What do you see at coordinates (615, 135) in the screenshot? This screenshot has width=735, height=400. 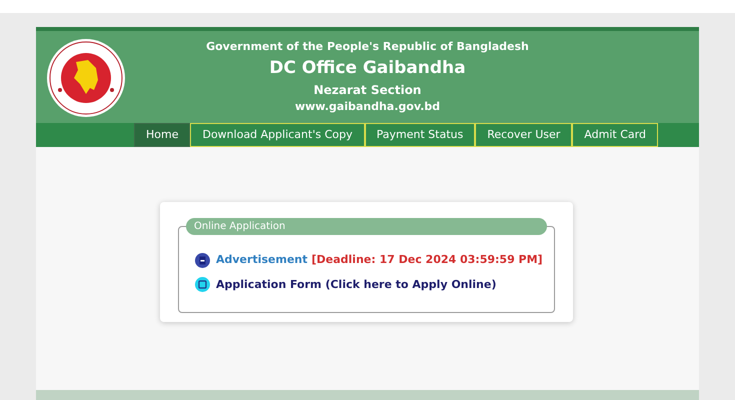 I see `nav-link: Admit Card` at bounding box center [615, 135].